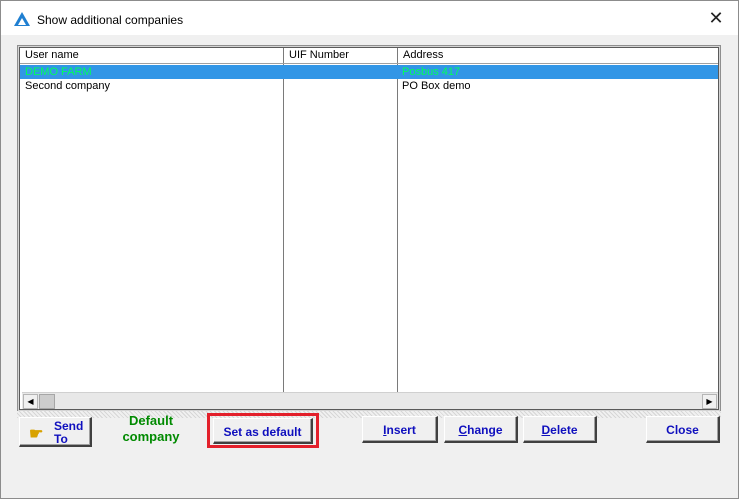 The height and width of the screenshot is (499, 739). Describe the element at coordinates (560, 429) in the screenshot. I see `delete-button: Delete` at that location.